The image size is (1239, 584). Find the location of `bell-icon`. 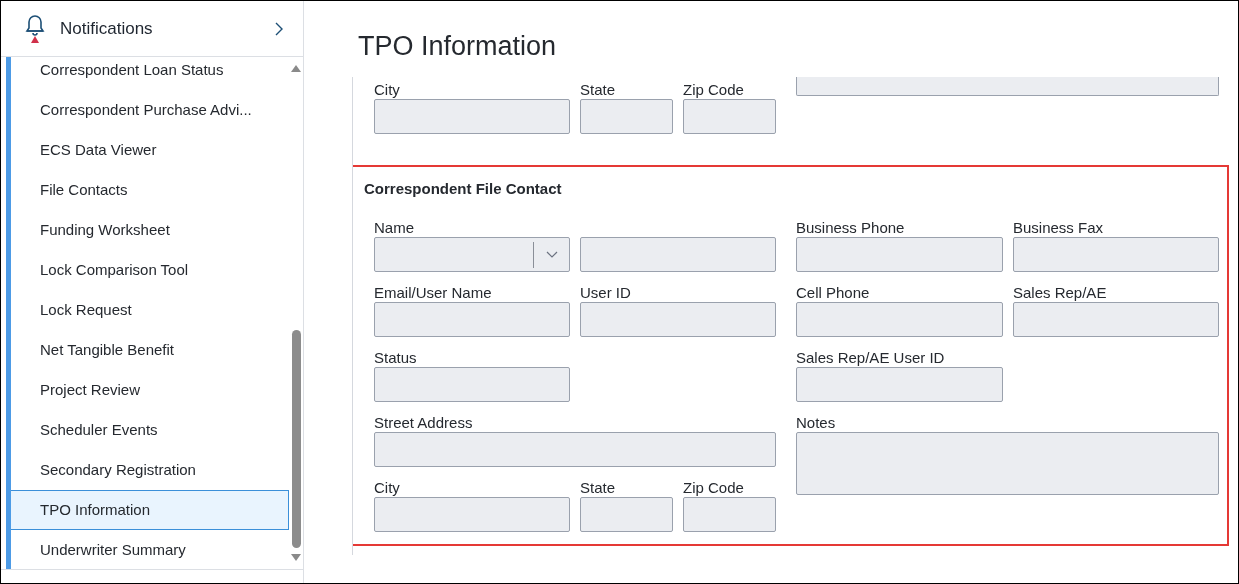

bell-icon is located at coordinates (35, 25).